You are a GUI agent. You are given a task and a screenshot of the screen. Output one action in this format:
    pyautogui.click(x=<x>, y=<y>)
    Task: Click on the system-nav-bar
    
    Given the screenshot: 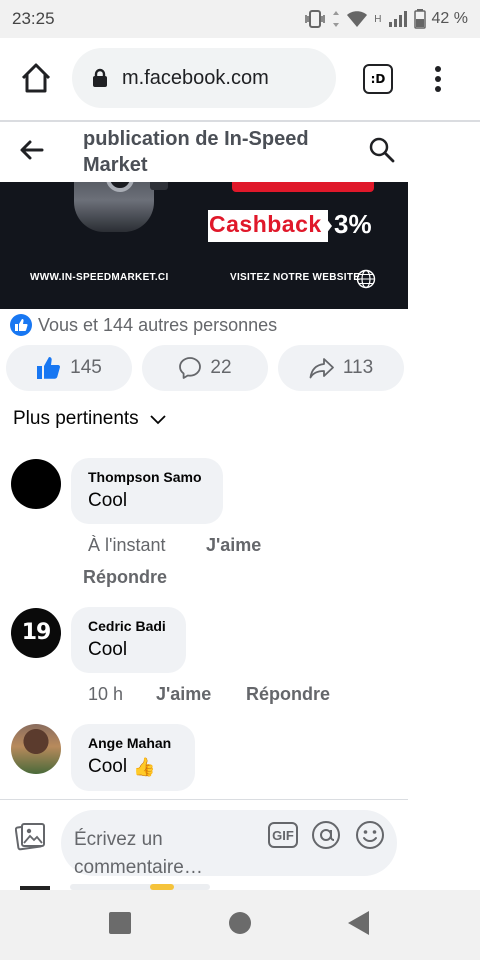 What is the action you would take?
    pyautogui.click(x=240, y=925)
    